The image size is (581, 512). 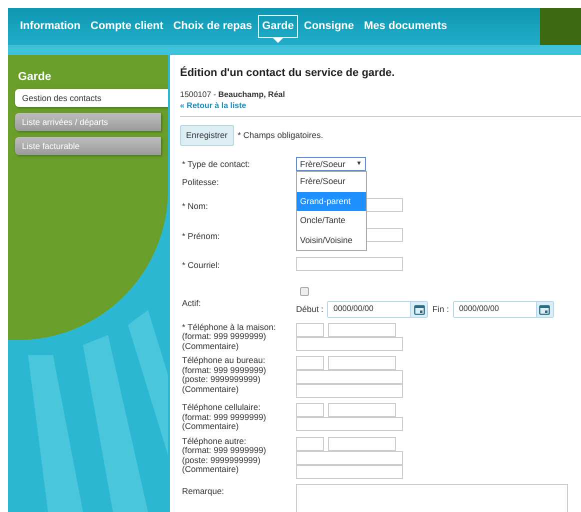 I want to click on field-label: * Téléphone à la maison: (format: 999 9999999) (Commentaire), so click(x=229, y=336).